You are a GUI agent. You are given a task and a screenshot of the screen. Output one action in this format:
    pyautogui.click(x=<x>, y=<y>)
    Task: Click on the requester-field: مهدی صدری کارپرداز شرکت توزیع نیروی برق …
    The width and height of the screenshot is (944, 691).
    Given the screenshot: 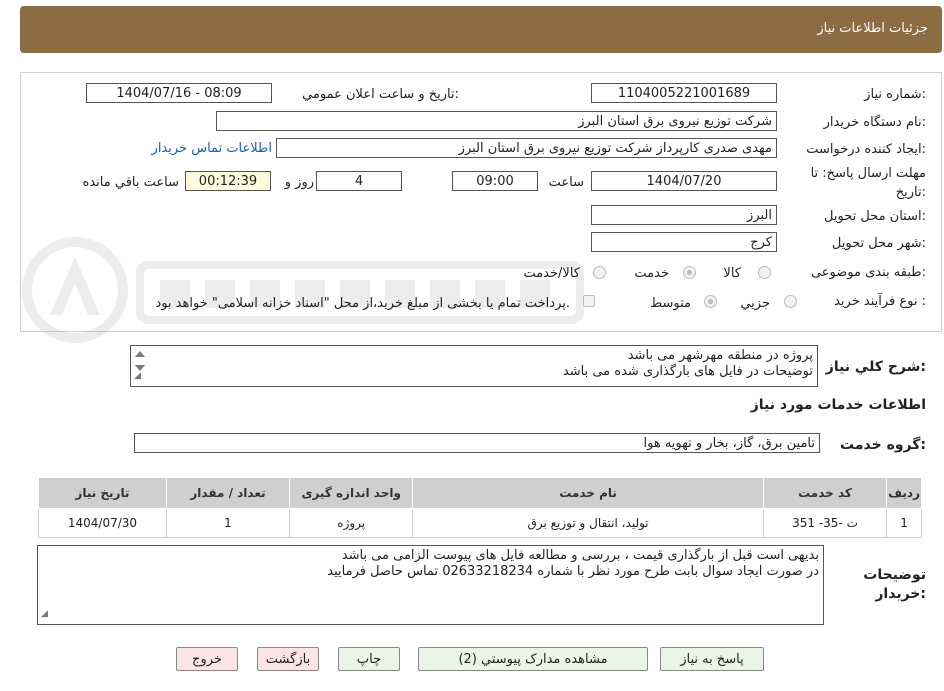 What is the action you would take?
    pyautogui.click(x=526, y=148)
    